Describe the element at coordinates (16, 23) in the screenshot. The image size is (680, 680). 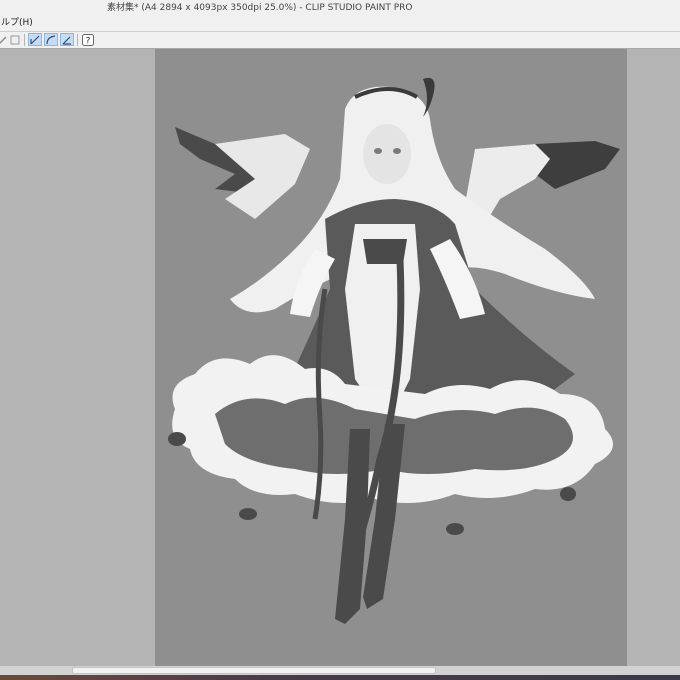
I see `menu-help: ルプ(H)` at that location.